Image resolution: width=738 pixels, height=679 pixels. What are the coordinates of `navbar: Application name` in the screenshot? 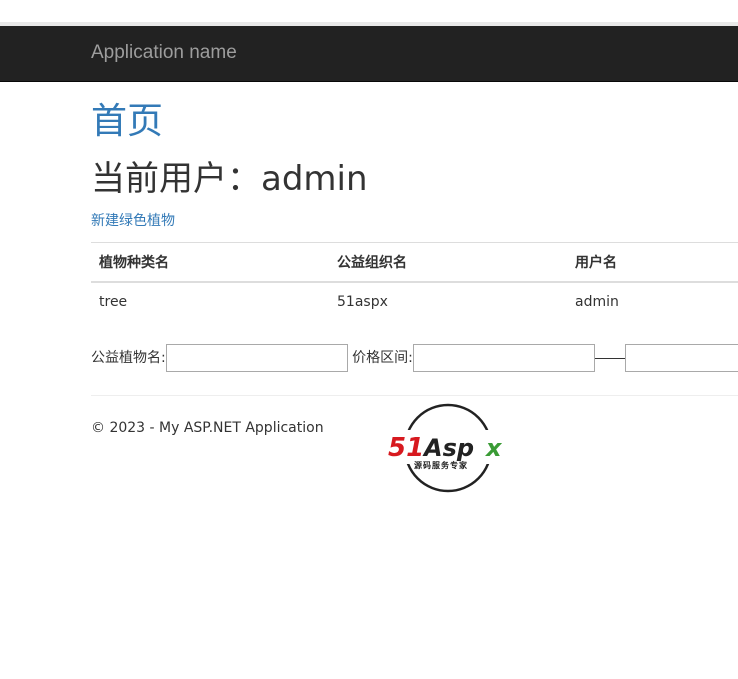 It's located at (369, 54).